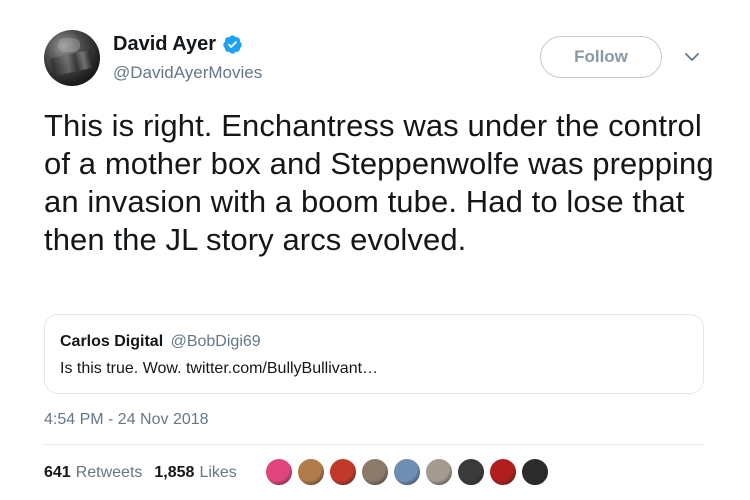 Image resolution: width=750 pixels, height=500 pixels. What do you see at coordinates (174, 472) in the screenshot?
I see `likes-count: 1,858` at bounding box center [174, 472].